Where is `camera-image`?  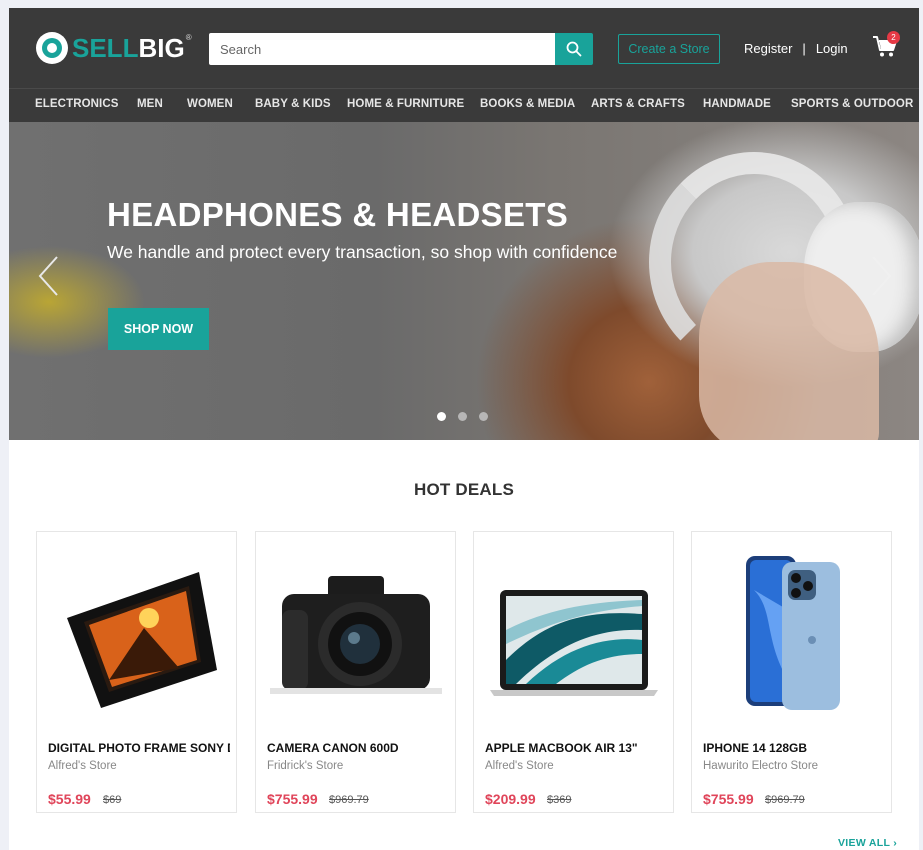
camera-image is located at coordinates (356, 635).